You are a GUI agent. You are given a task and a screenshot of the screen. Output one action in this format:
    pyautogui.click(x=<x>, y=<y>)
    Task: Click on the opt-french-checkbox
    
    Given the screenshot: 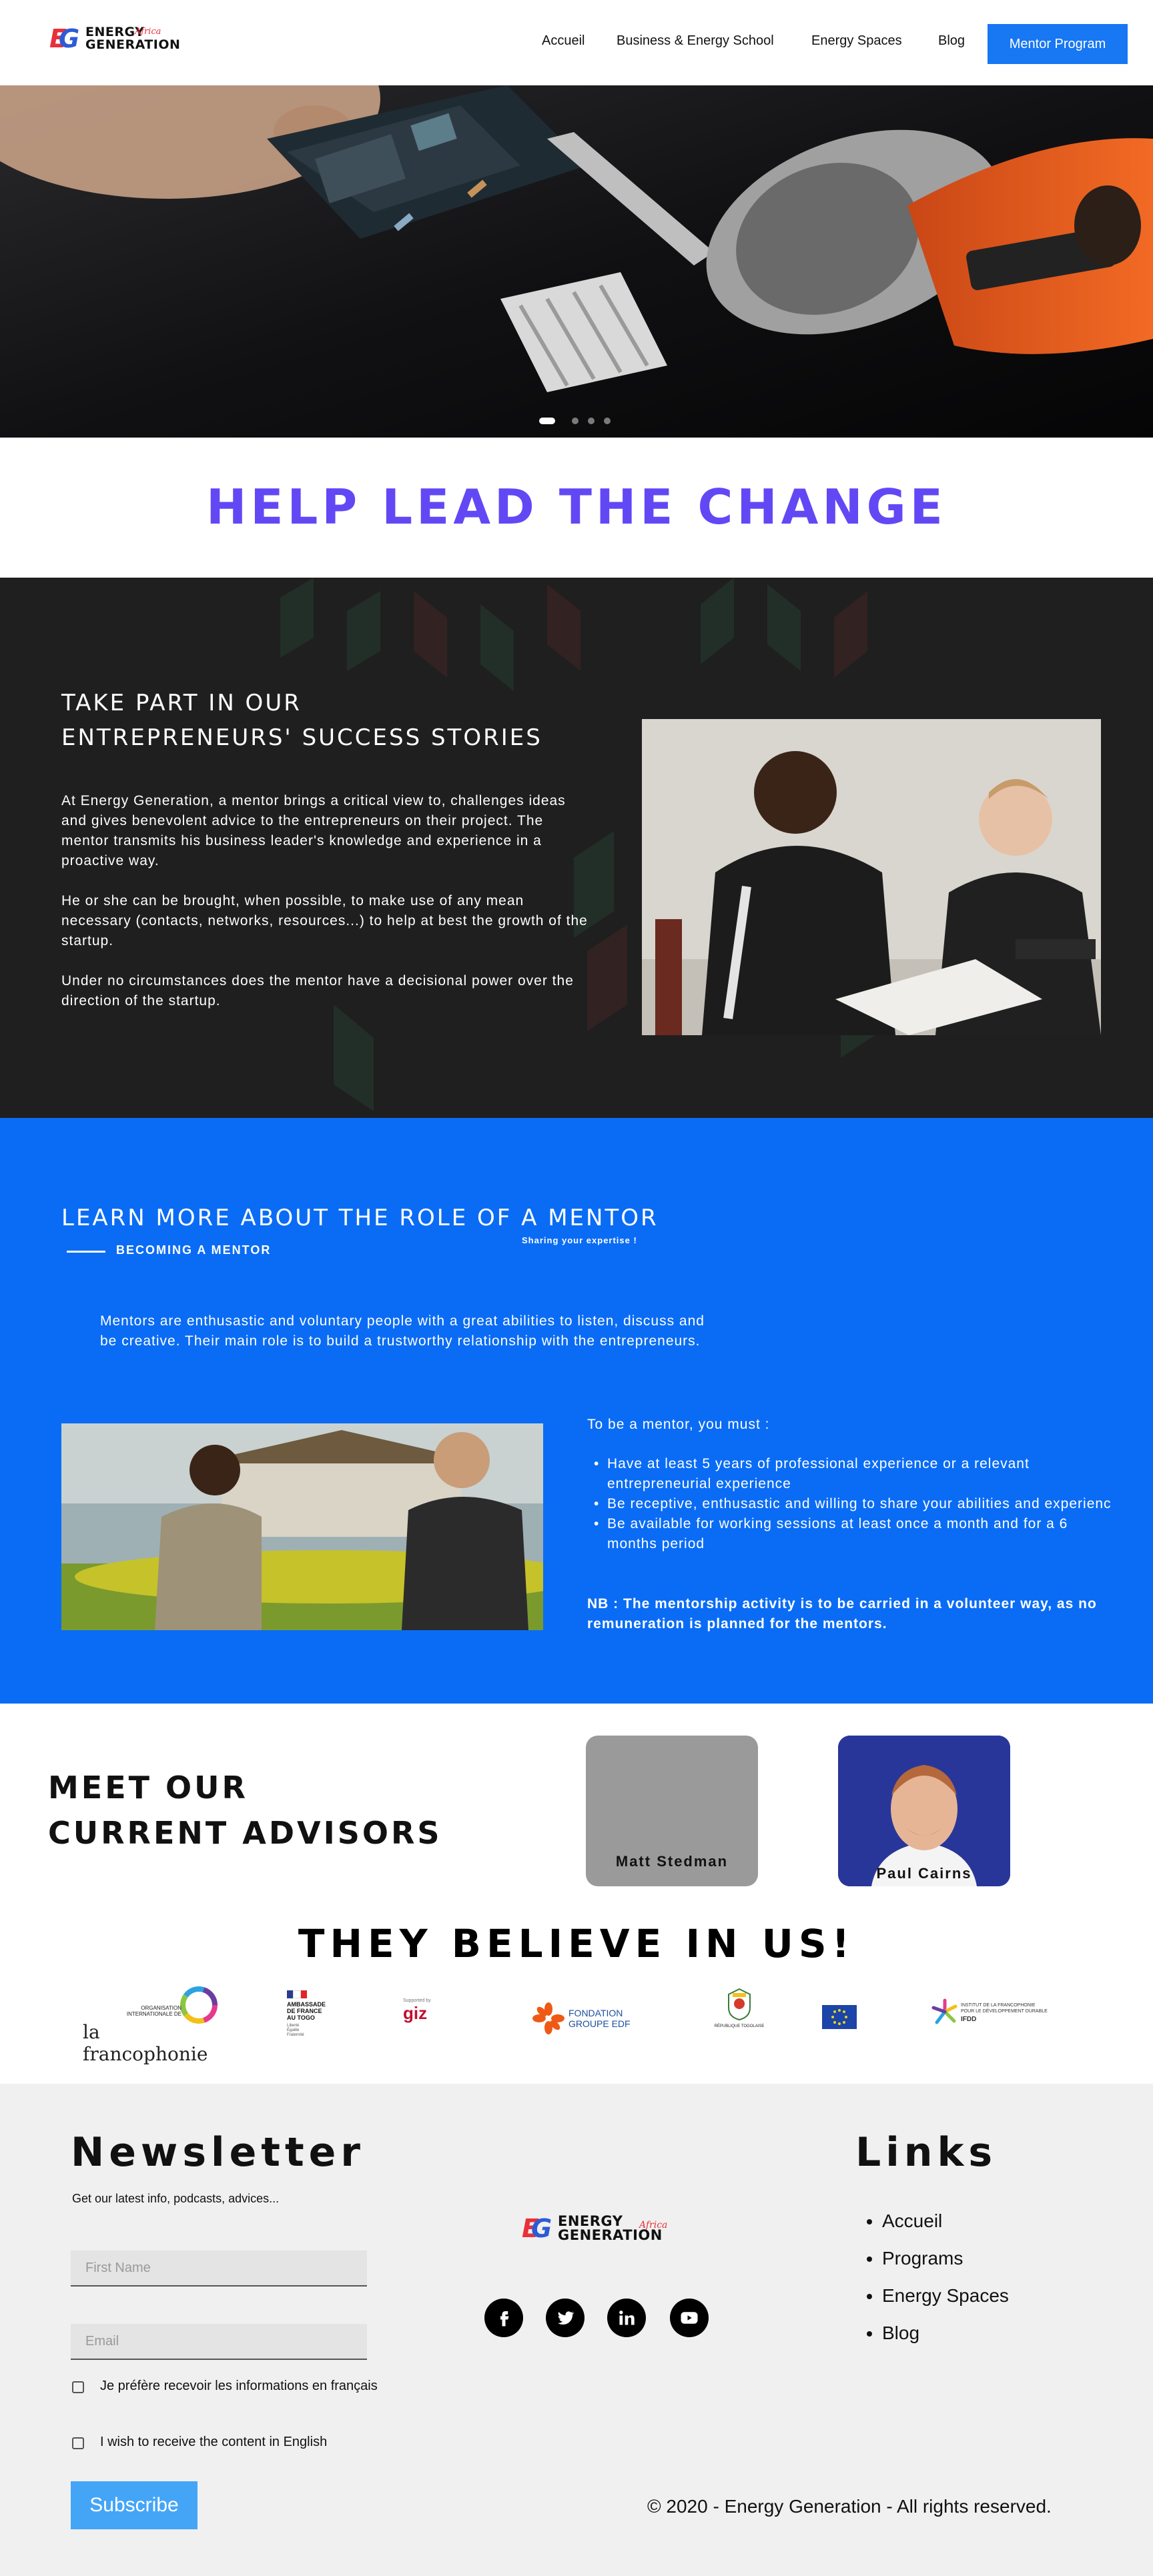 What is the action you would take?
    pyautogui.click(x=78, y=2387)
    